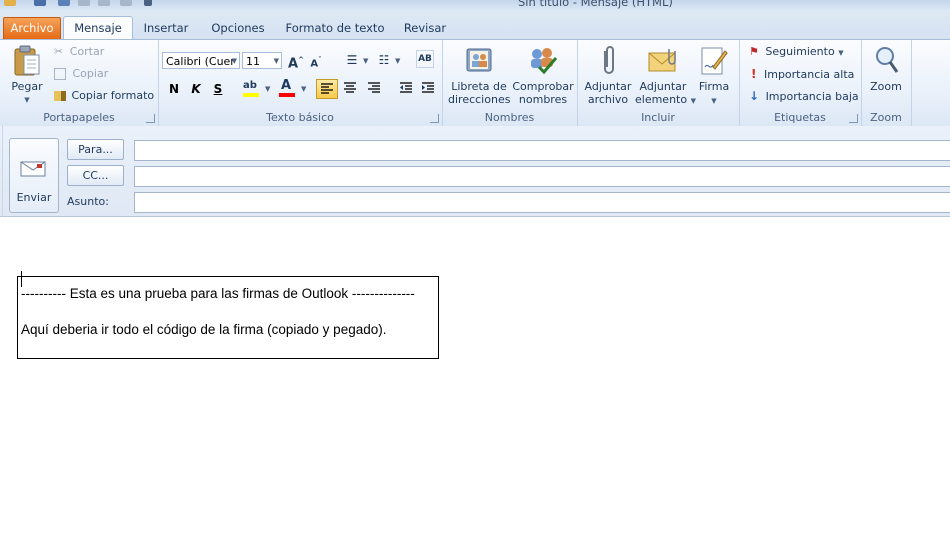  What do you see at coordinates (479, 99) in the screenshot?
I see `address-book-label-2: direcciones` at bounding box center [479, 99].